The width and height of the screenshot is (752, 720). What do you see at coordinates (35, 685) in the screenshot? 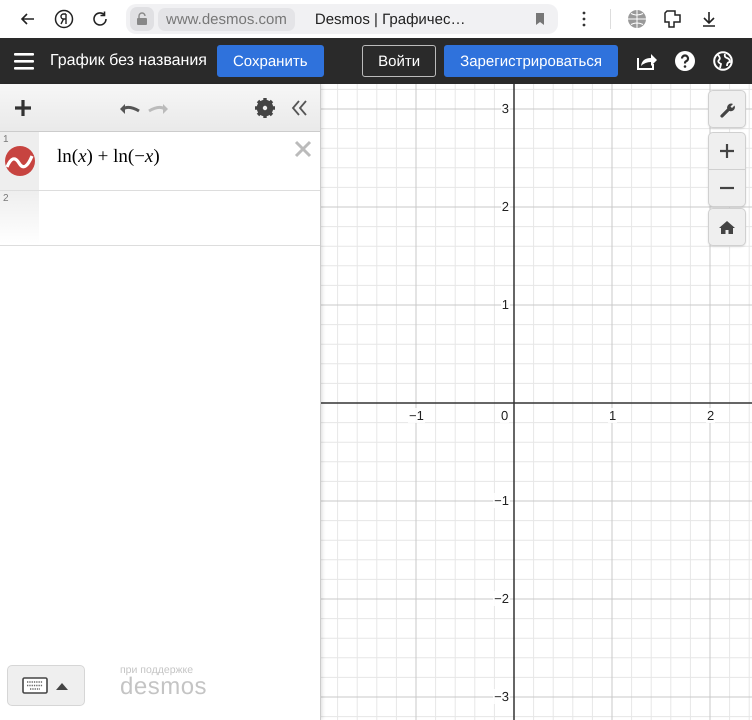
I see `keyboard-icon` at bounding box center [35, 685].